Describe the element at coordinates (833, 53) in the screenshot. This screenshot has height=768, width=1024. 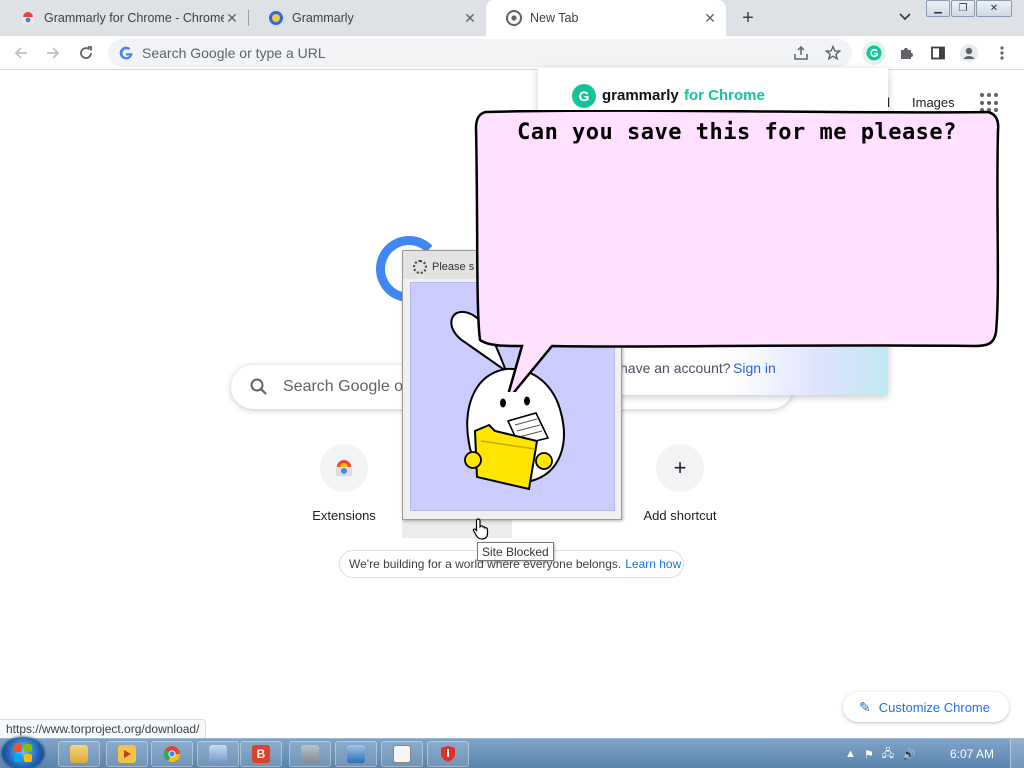
I see `bookmark-star-icon` at that location.